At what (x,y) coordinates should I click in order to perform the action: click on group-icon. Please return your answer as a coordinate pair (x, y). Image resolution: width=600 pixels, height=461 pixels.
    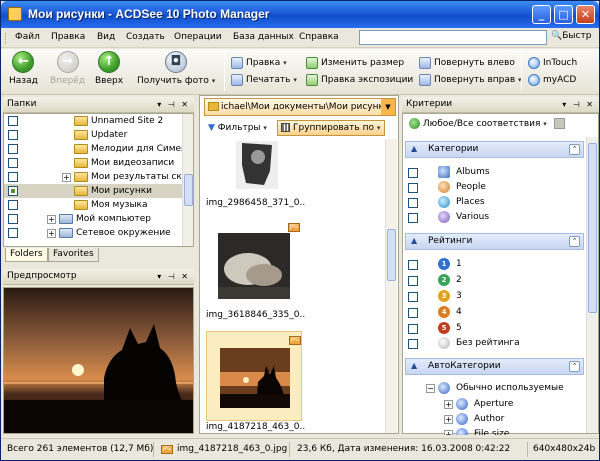
    Looking at the image, I should click on (285, 127).